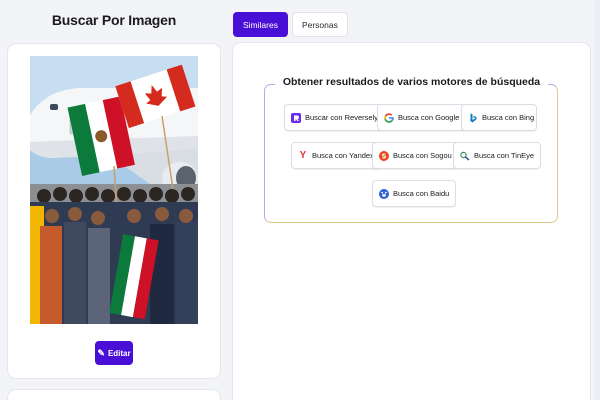  Describe the element at coordinates (296, 117) in the screenshot. I see `reversely-icon` at that location.